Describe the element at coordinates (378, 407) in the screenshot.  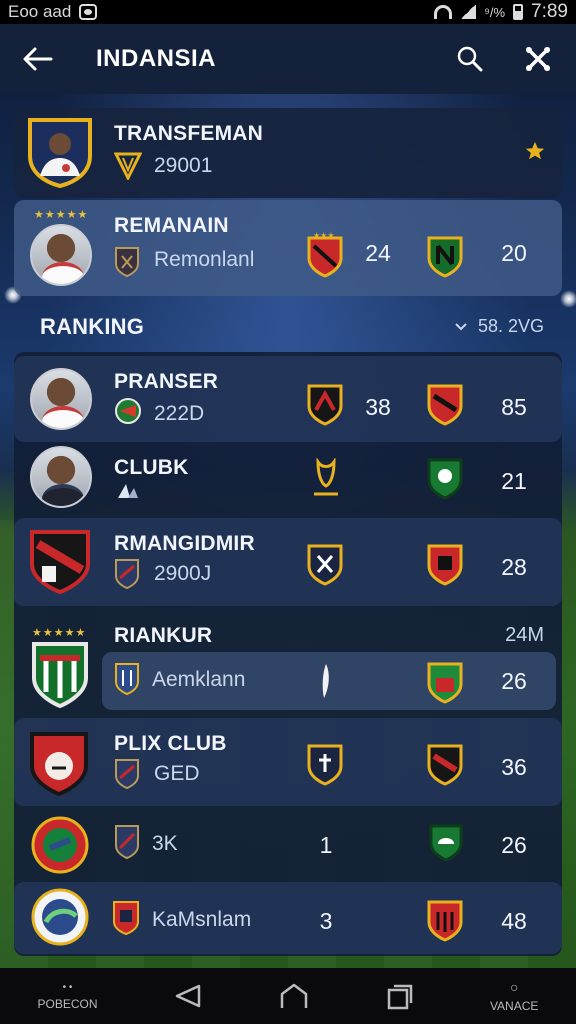
I see `stat-value-a: 38` at that location.